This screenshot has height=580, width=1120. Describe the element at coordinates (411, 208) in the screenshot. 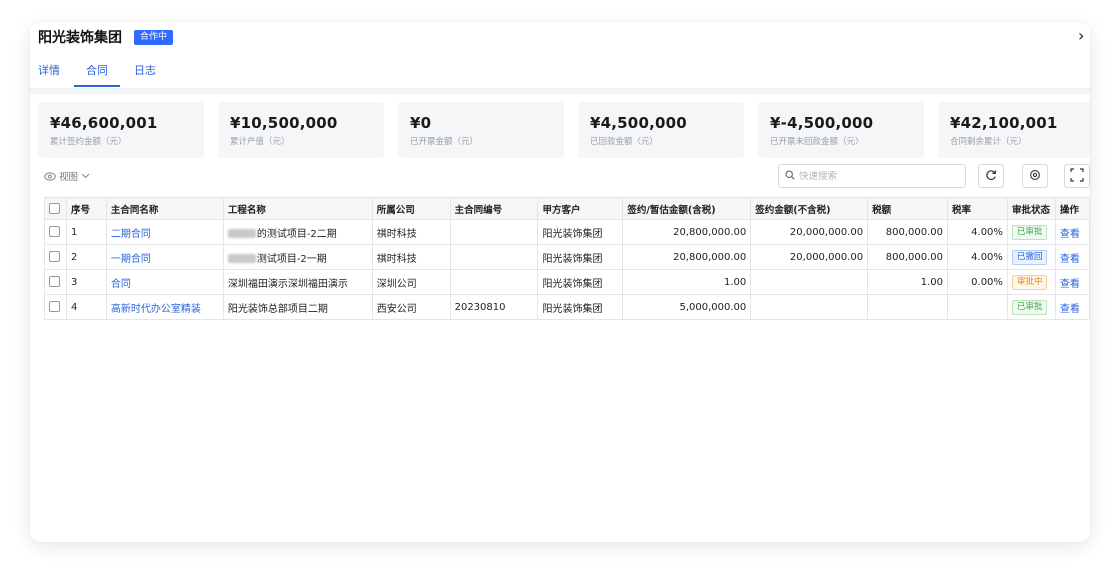

I see `column-header: 所属公司` at that location.